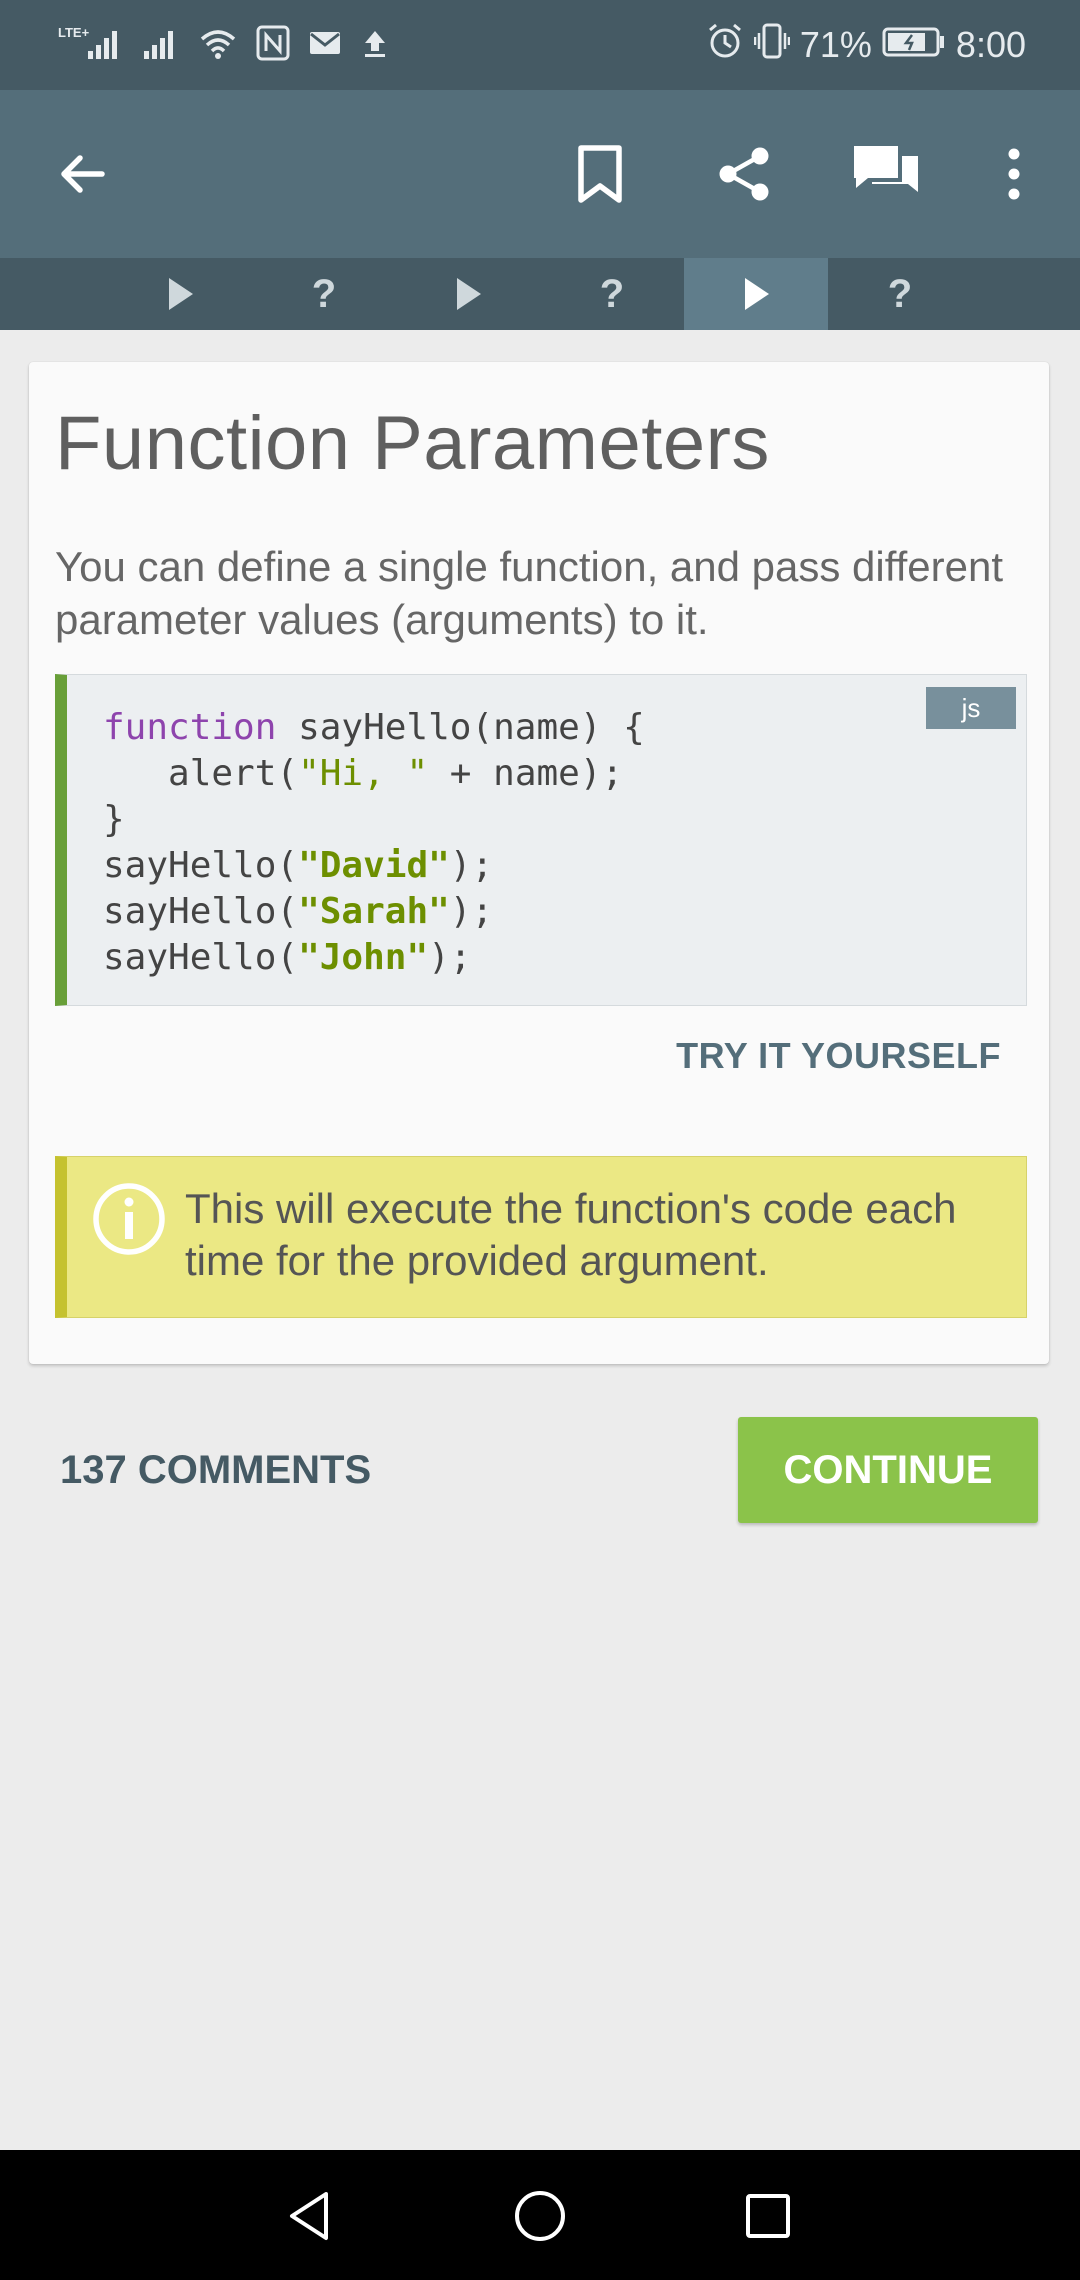 The width and height of the screenshot is (1080, 2280). What do you see at coordinates (375, 45) in the screenshot?
I see `upload-icon` at bounding box center [375, 45].